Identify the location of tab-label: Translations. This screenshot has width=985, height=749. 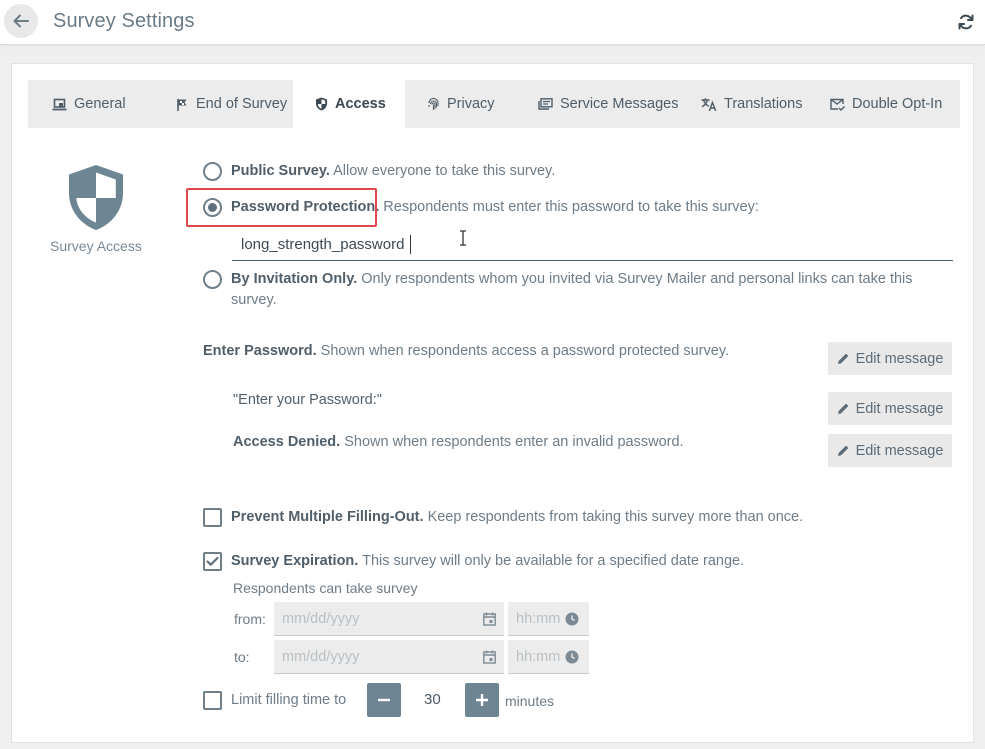
(763, 104).